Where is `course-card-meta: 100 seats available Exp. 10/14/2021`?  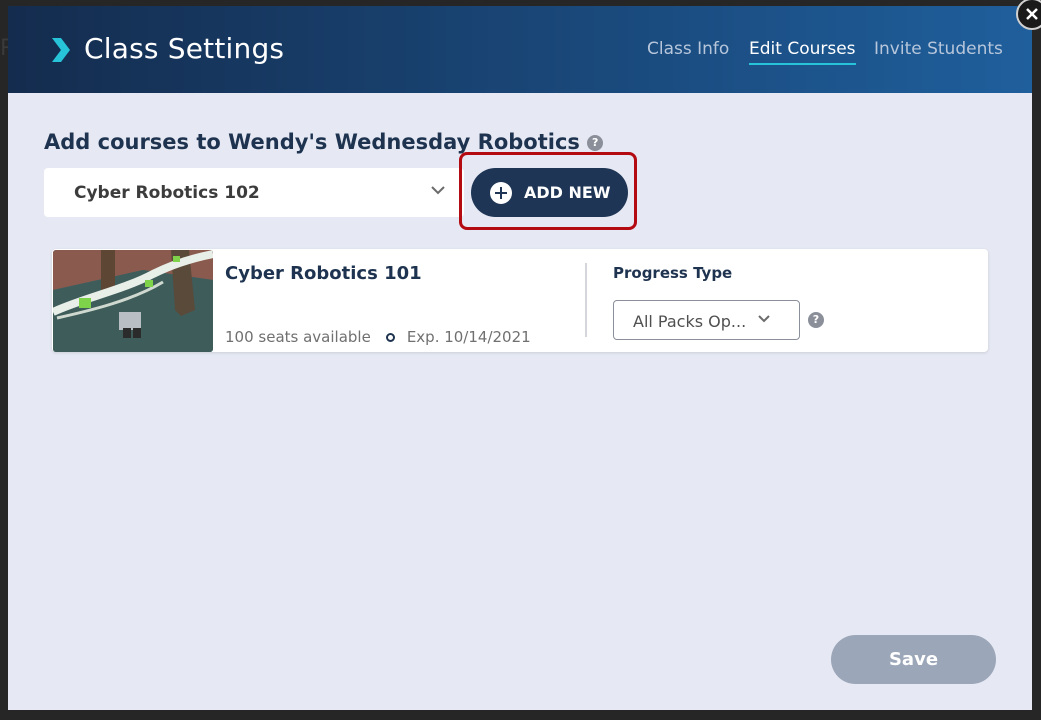 course-card-meta: 100 seats available Exp. 10/14/2021 is located at coordinates (378, 337).